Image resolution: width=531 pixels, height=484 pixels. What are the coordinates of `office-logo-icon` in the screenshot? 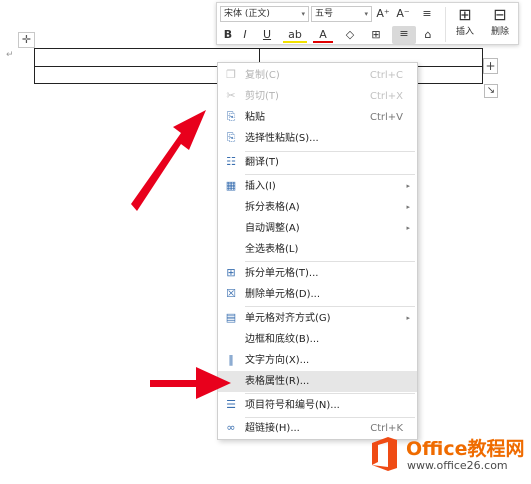 It's located at (384, 454).